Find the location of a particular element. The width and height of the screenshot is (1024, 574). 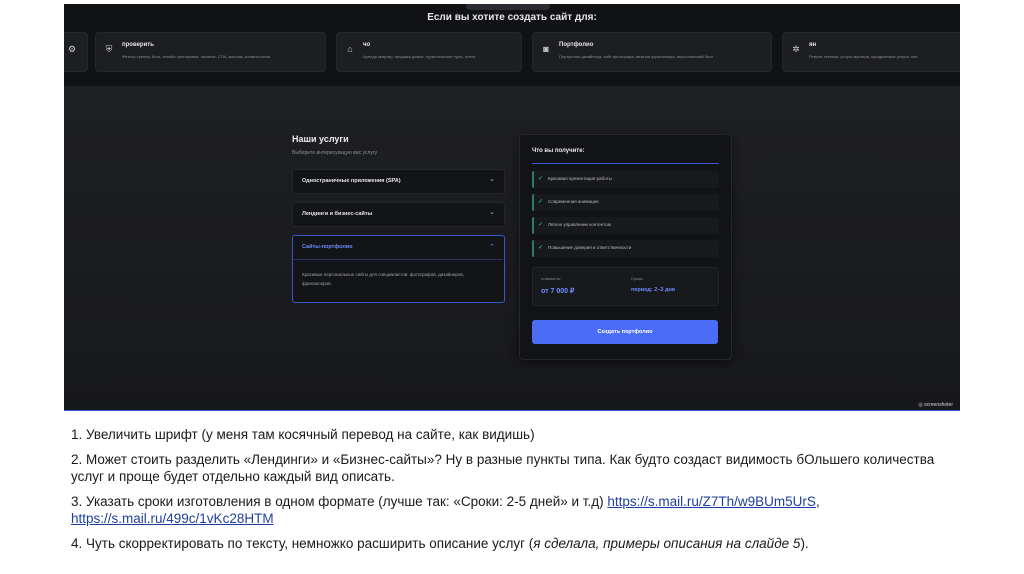

window-notch is located at coordinates (508, 7).